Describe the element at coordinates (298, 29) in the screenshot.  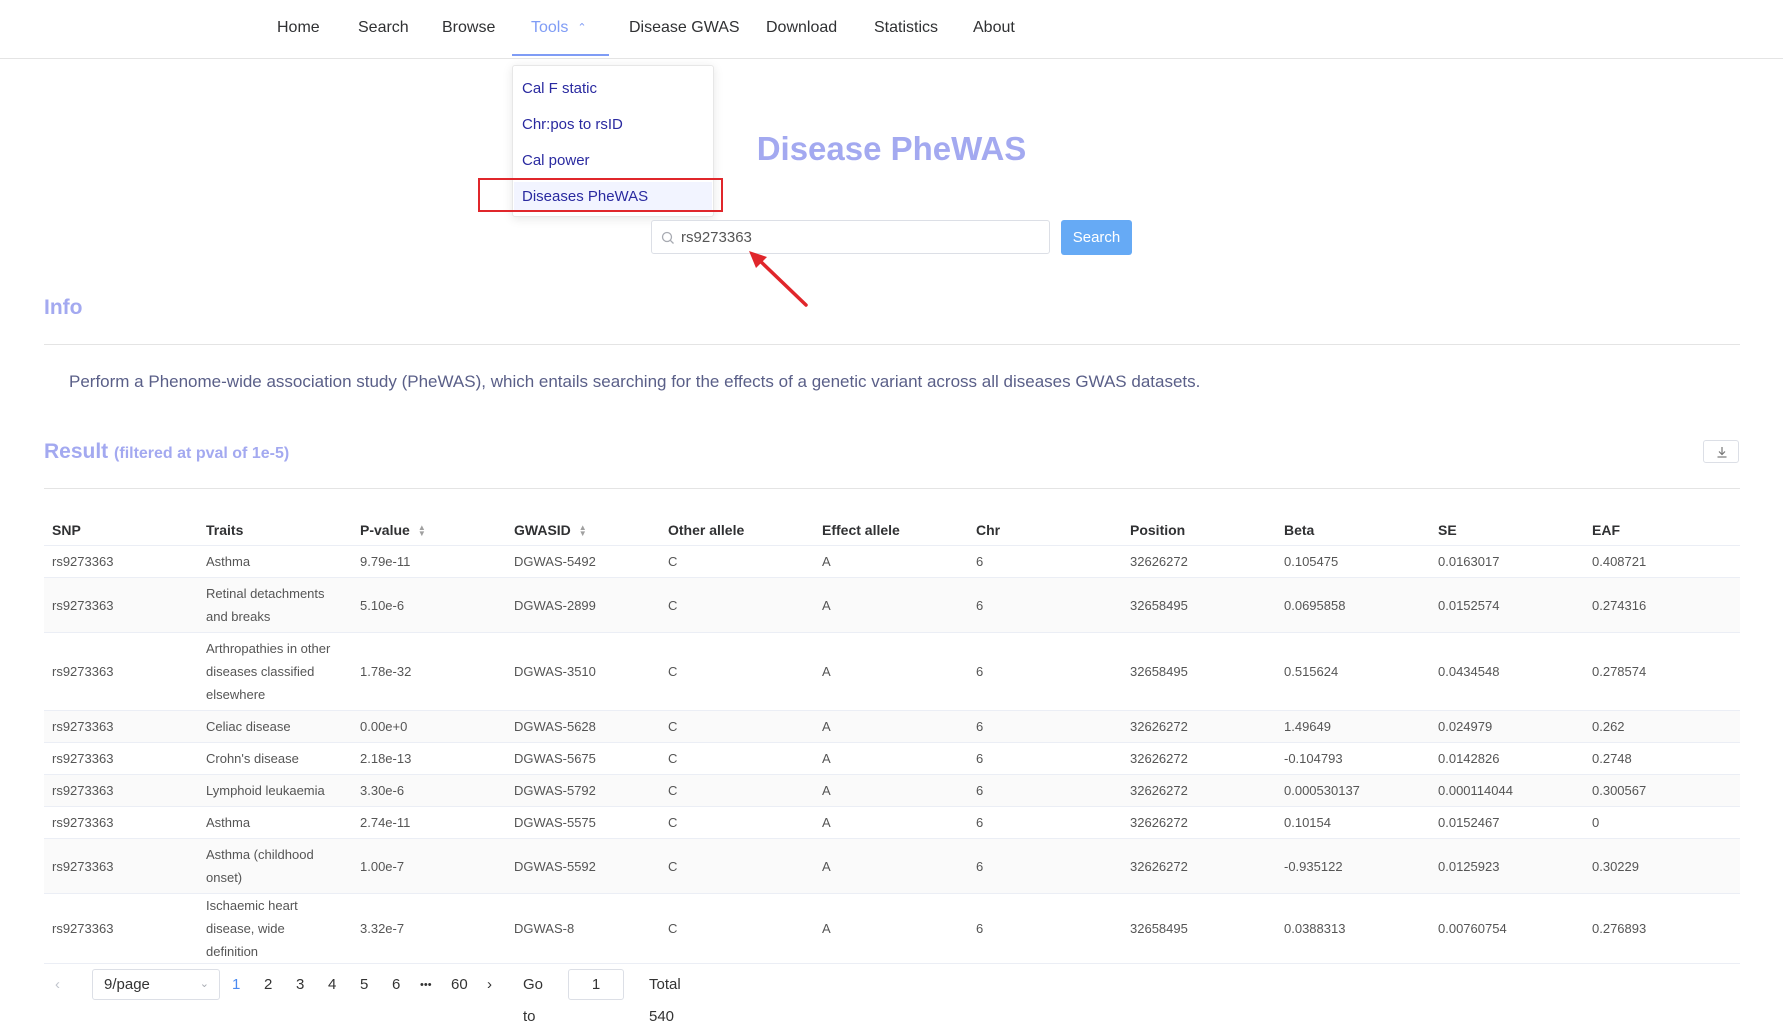
I see `nav-home: Home` at that location.